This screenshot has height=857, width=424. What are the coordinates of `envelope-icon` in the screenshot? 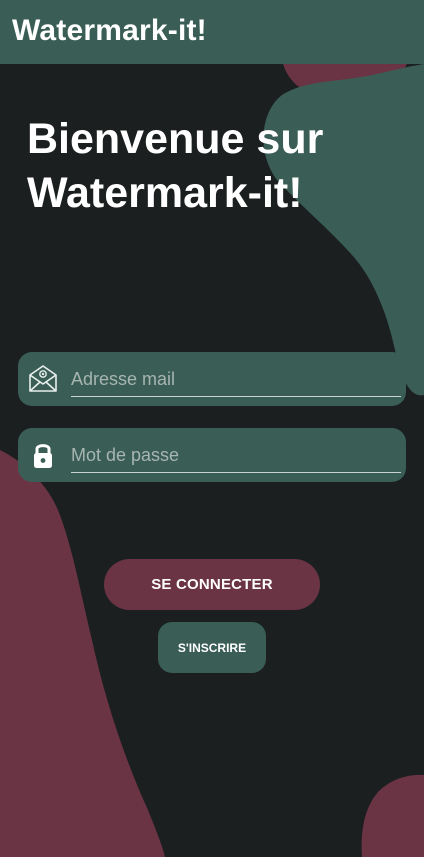 It's located at (43, 378).